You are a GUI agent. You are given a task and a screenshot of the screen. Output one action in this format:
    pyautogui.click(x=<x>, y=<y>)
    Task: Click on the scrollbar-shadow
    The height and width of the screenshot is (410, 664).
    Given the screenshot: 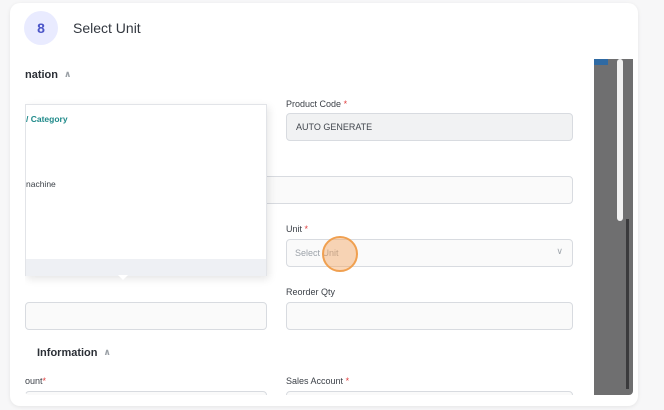 What is the action you would take?
    pyautogui.click(x=627, y=304)
    